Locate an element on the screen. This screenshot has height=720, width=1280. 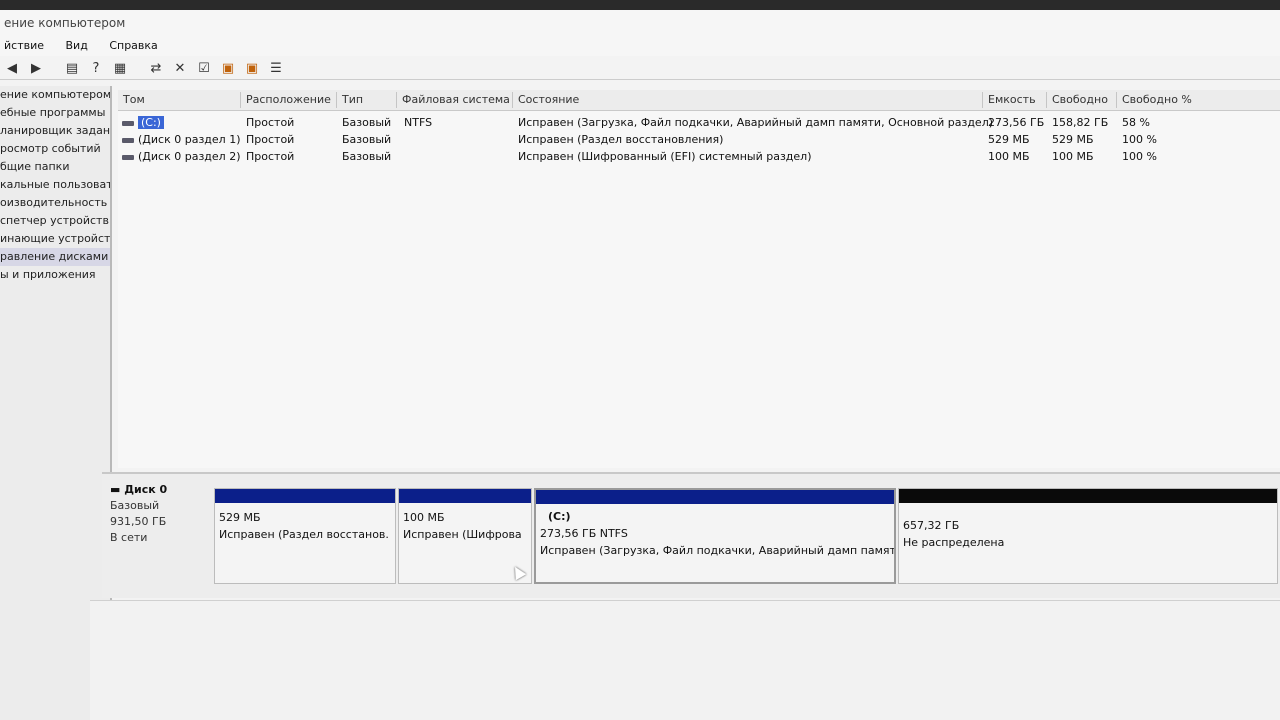
disk-size: 931,50 ГБ is located at coordinates (138, 521).